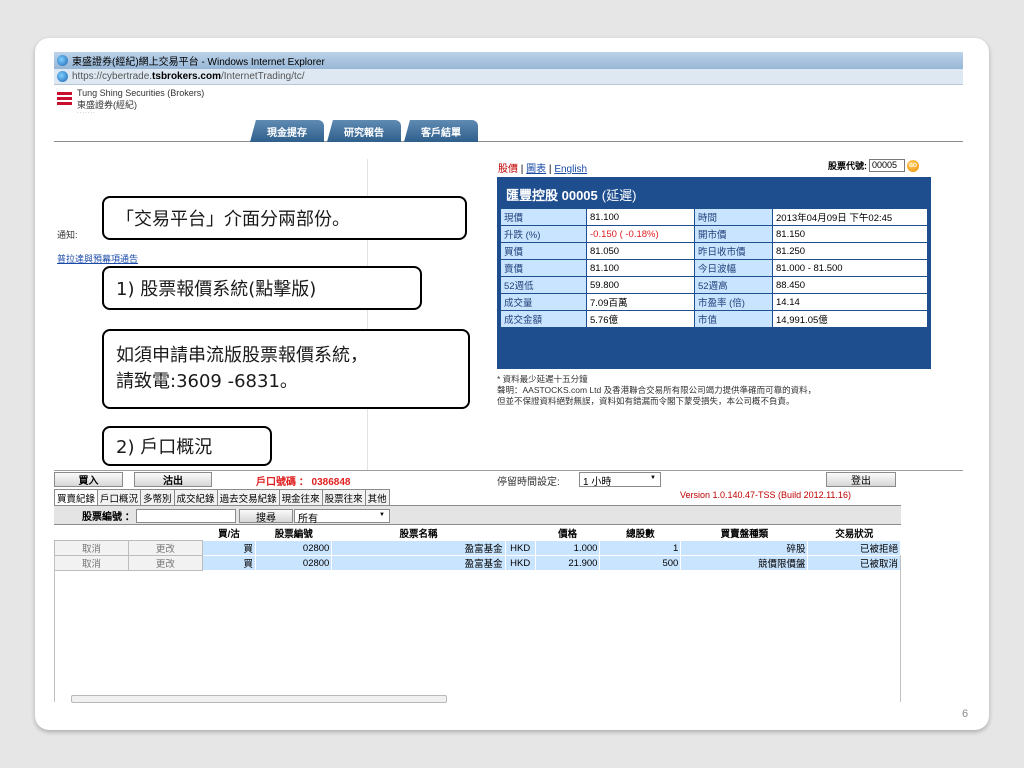 This screenshot has height=768, width=1024. Describe the element at coordinates (850, 217) in the screenshot. I see `quote-value: 2013年04月09日 下午02:45` at that location.